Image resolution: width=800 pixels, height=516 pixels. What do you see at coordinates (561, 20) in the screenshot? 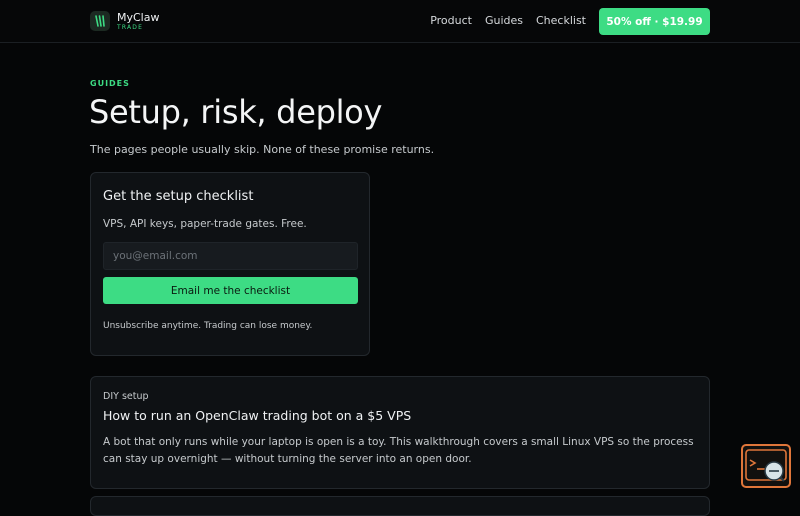
I see `nav-checklist-link: Checklist` at bounding box center [561, 20].